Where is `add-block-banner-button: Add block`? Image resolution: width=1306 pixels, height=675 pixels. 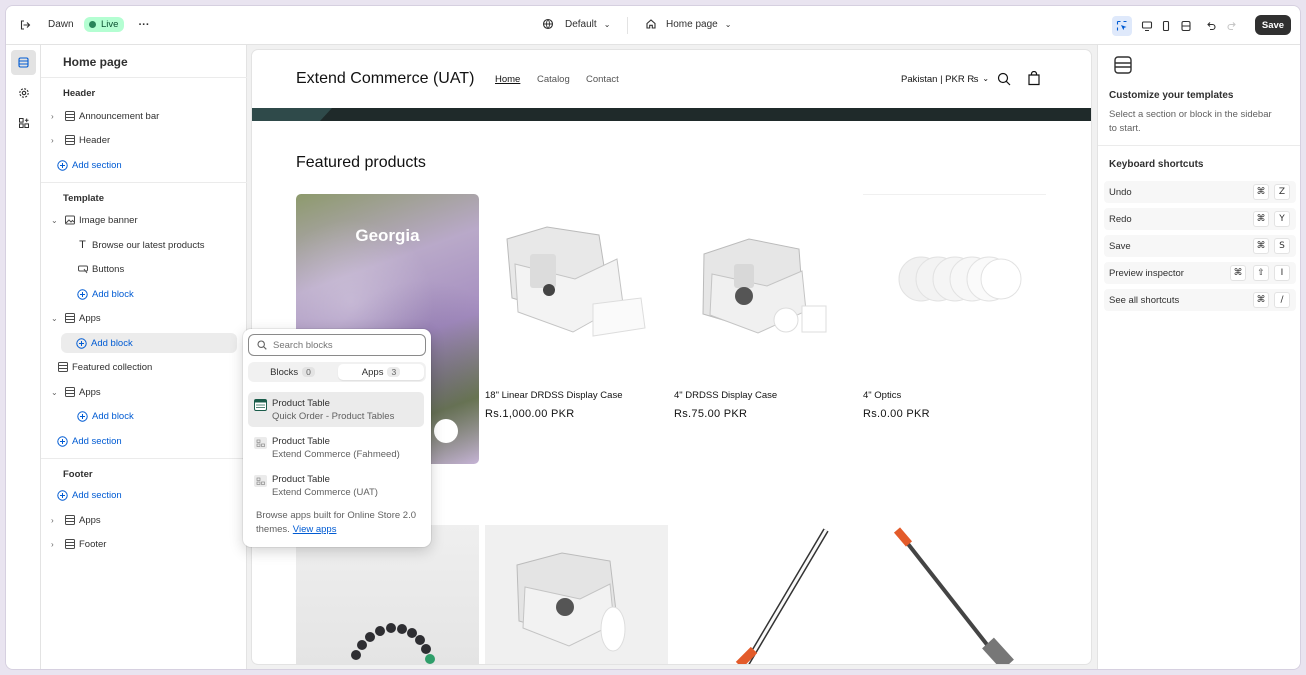 add-block-banner-button: Add block is located at coordinates (144, 294).